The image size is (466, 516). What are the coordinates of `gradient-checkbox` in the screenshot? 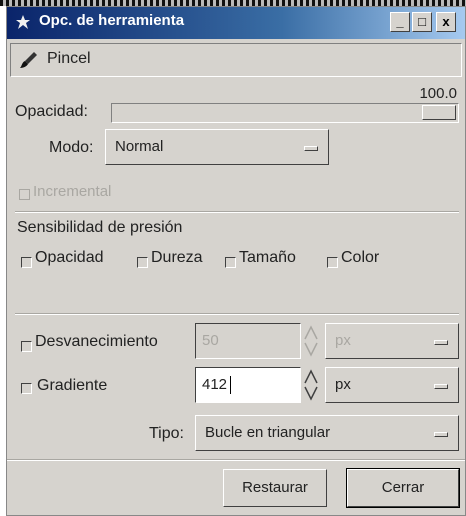 It's located at (26, 388).